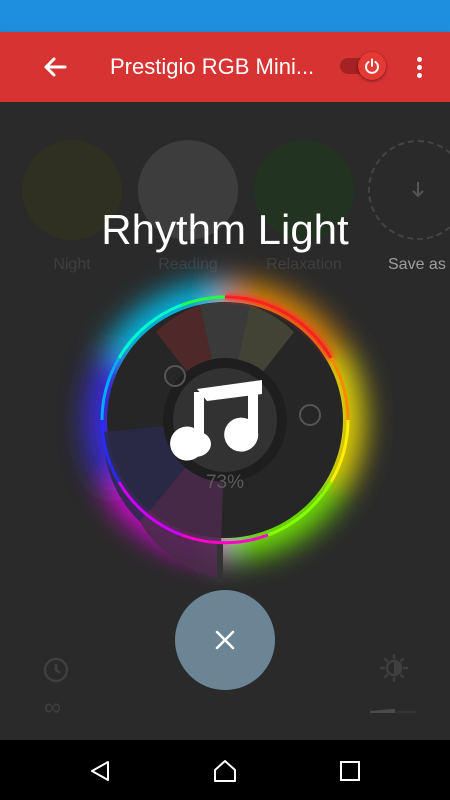 Image resolution: width=450 pixels, height=800 pixels. I want to click on brightness-slider, so click(394, 711).